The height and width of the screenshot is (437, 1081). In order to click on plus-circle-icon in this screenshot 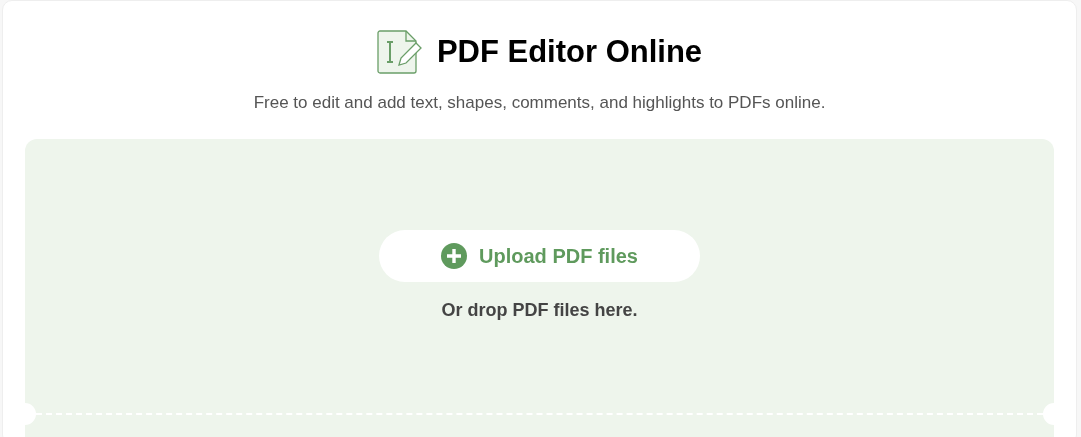, I will do `click(454, 256)`.